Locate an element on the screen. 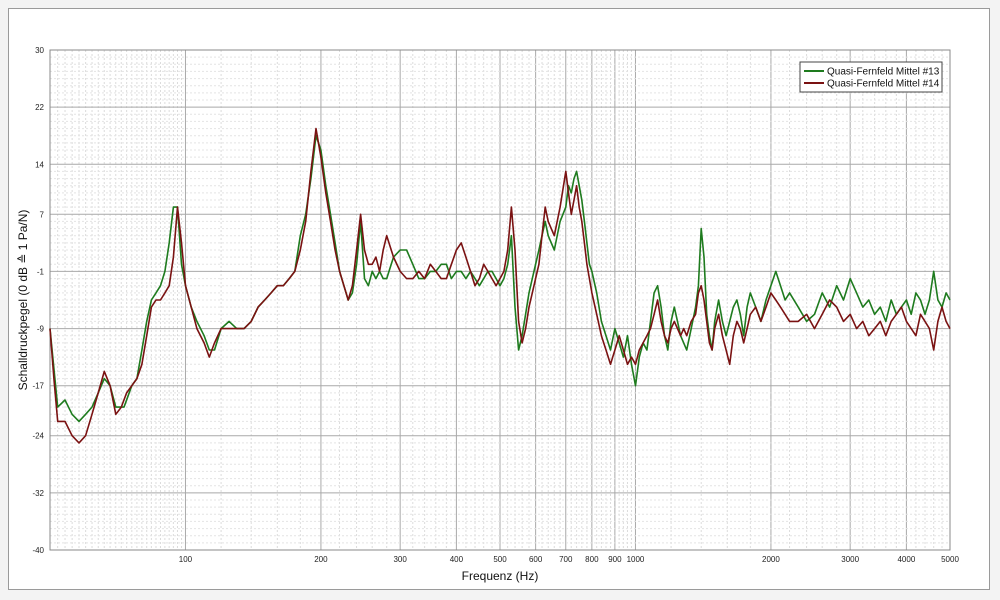 This screenshot has width=1000, height=600. y-tick-label: 7 is located at coordinates (42, 214).